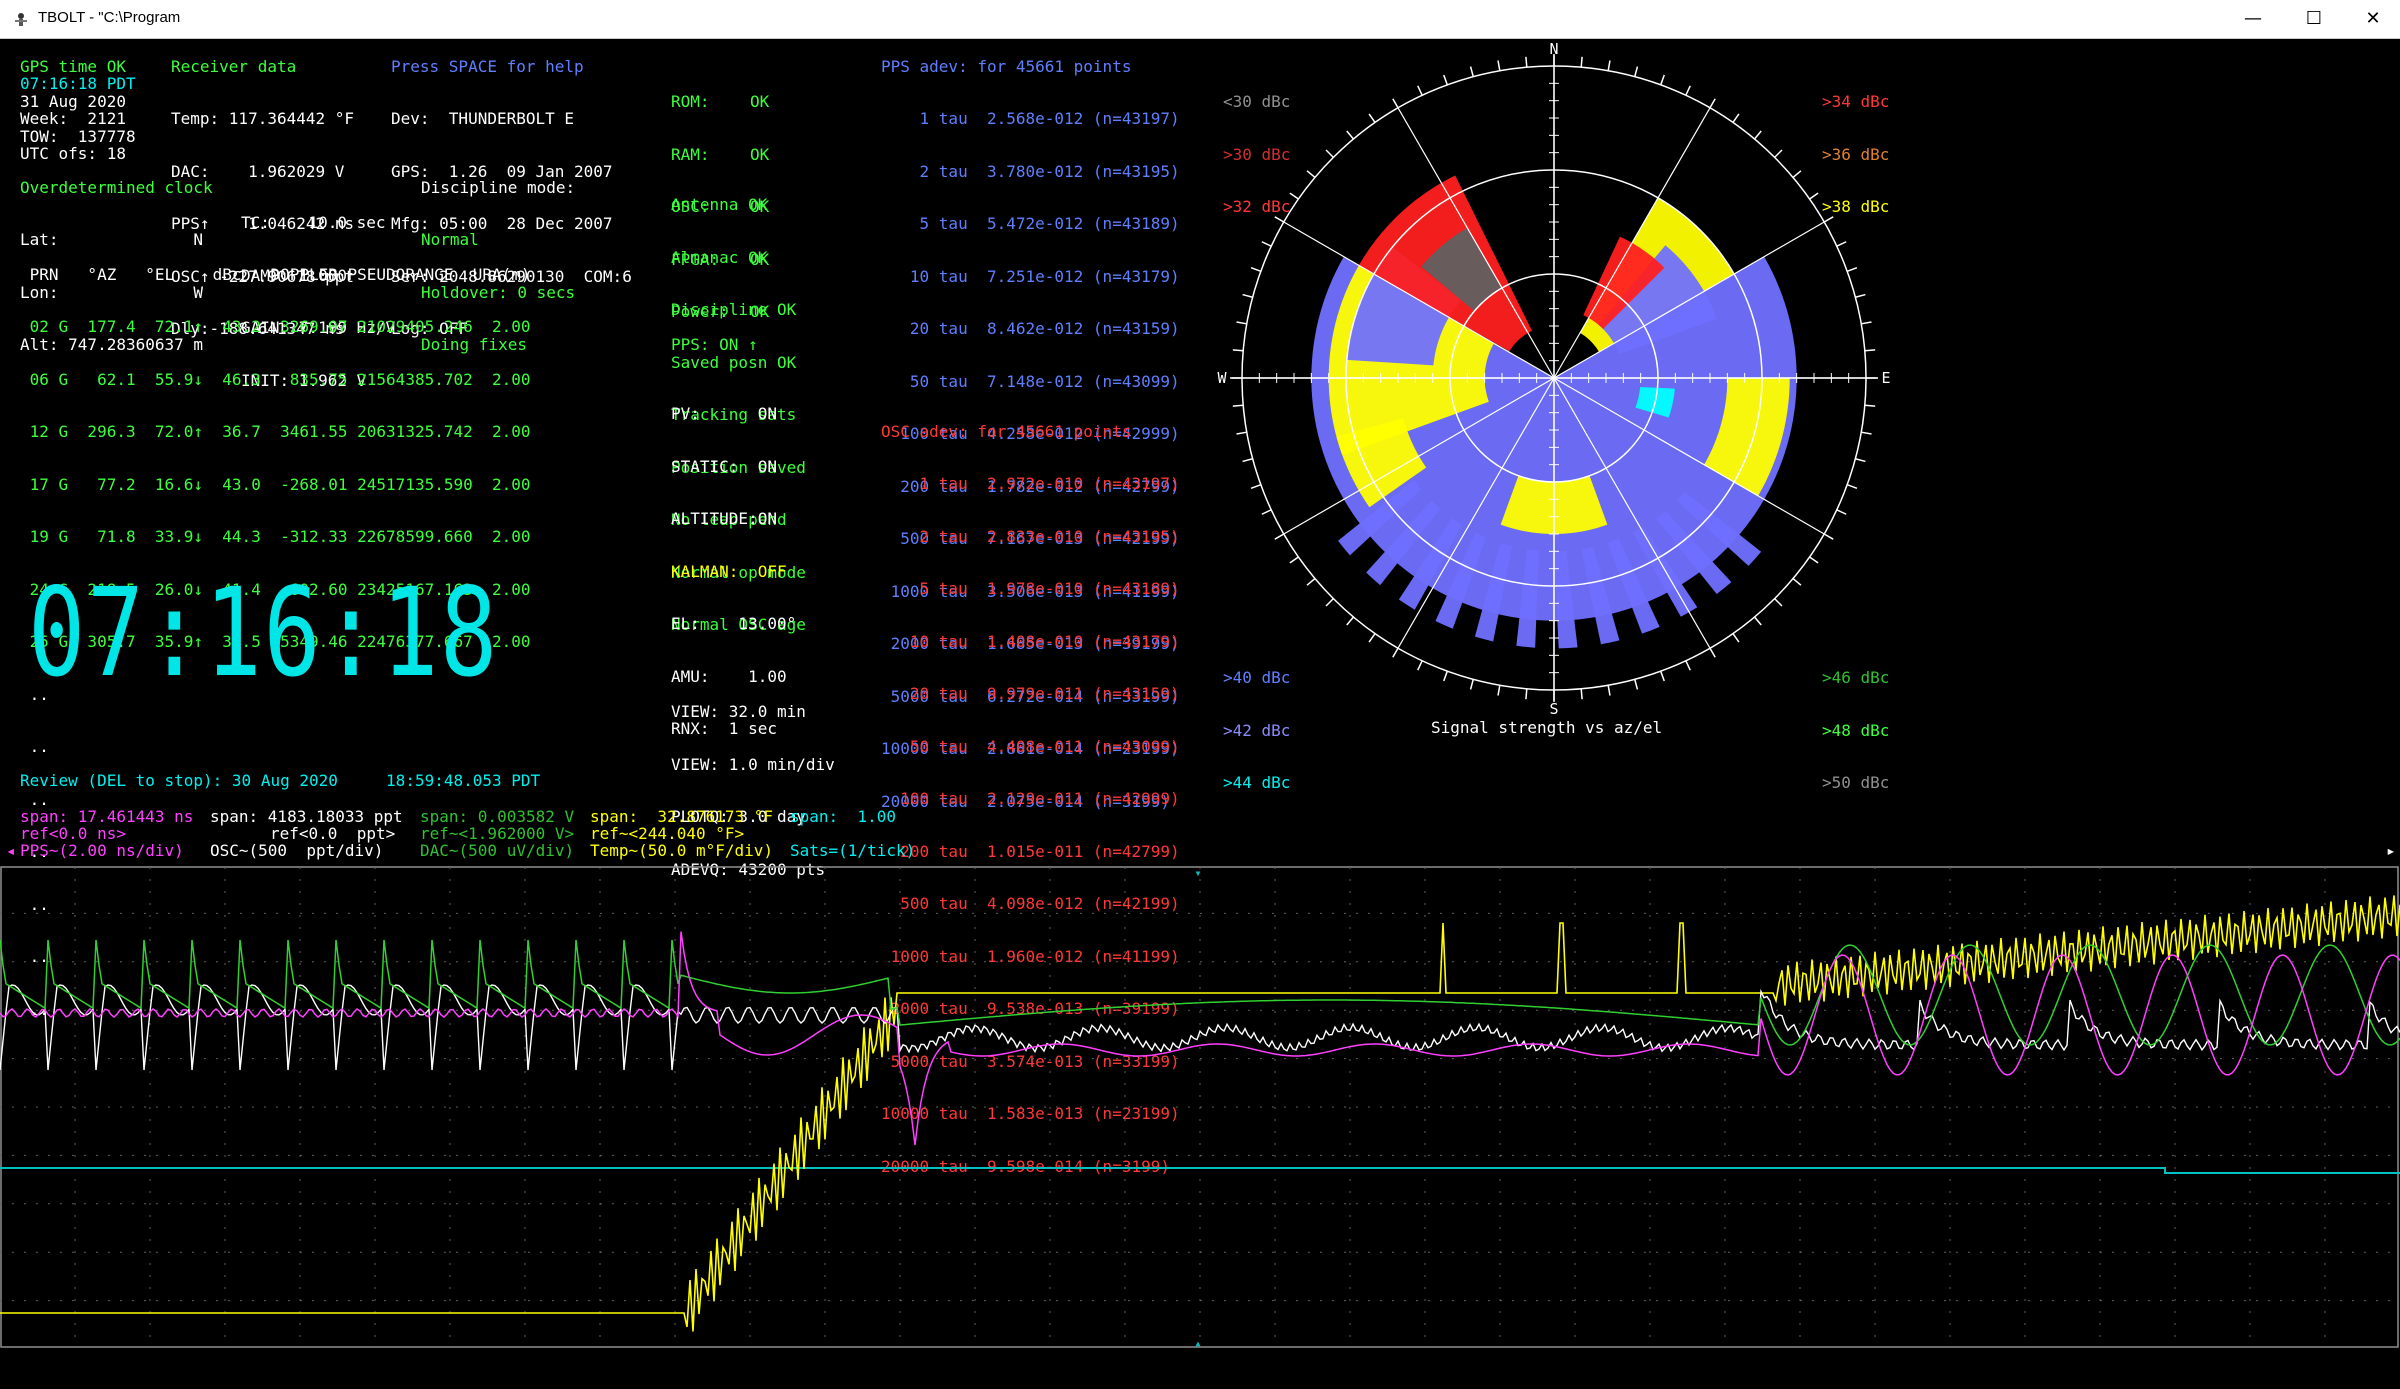  I want to click on mode-line: ALTITUDE:ON, so click(724, 518).